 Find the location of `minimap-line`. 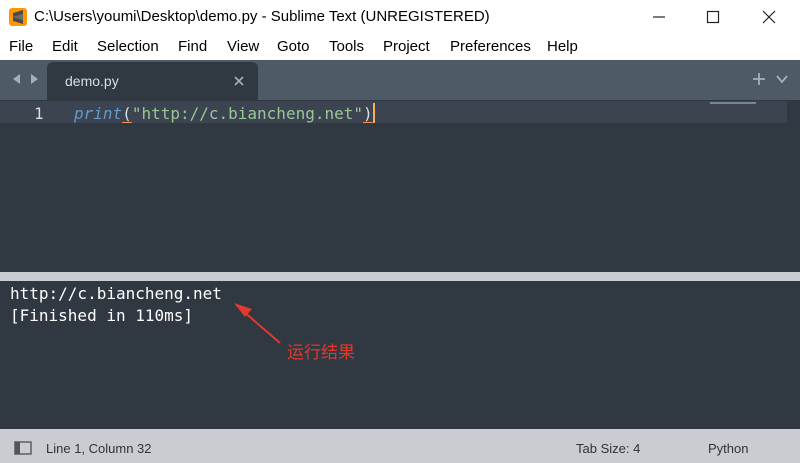

minimap-line is located at coordinates (733, 103).